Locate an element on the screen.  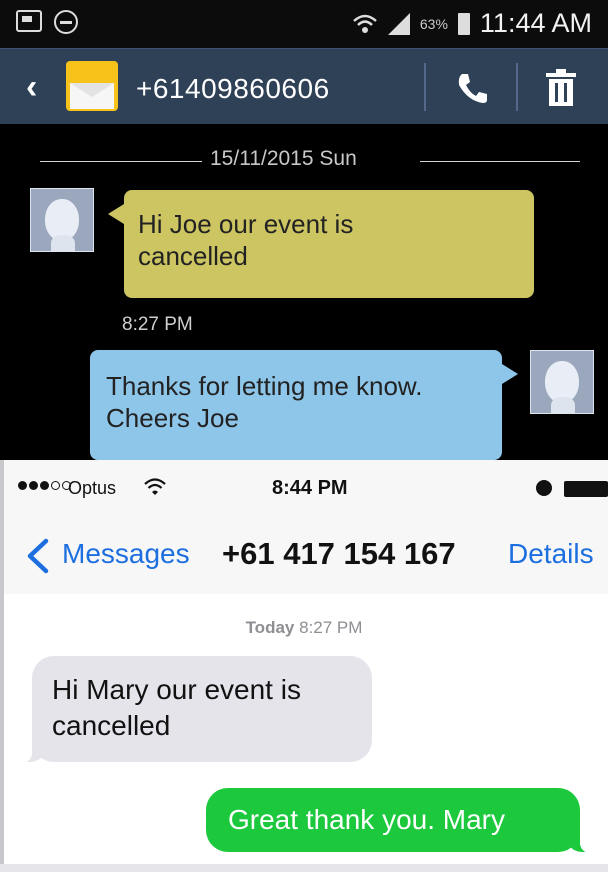
status-time: 8:44 PM is located at coordinates (310, 488).